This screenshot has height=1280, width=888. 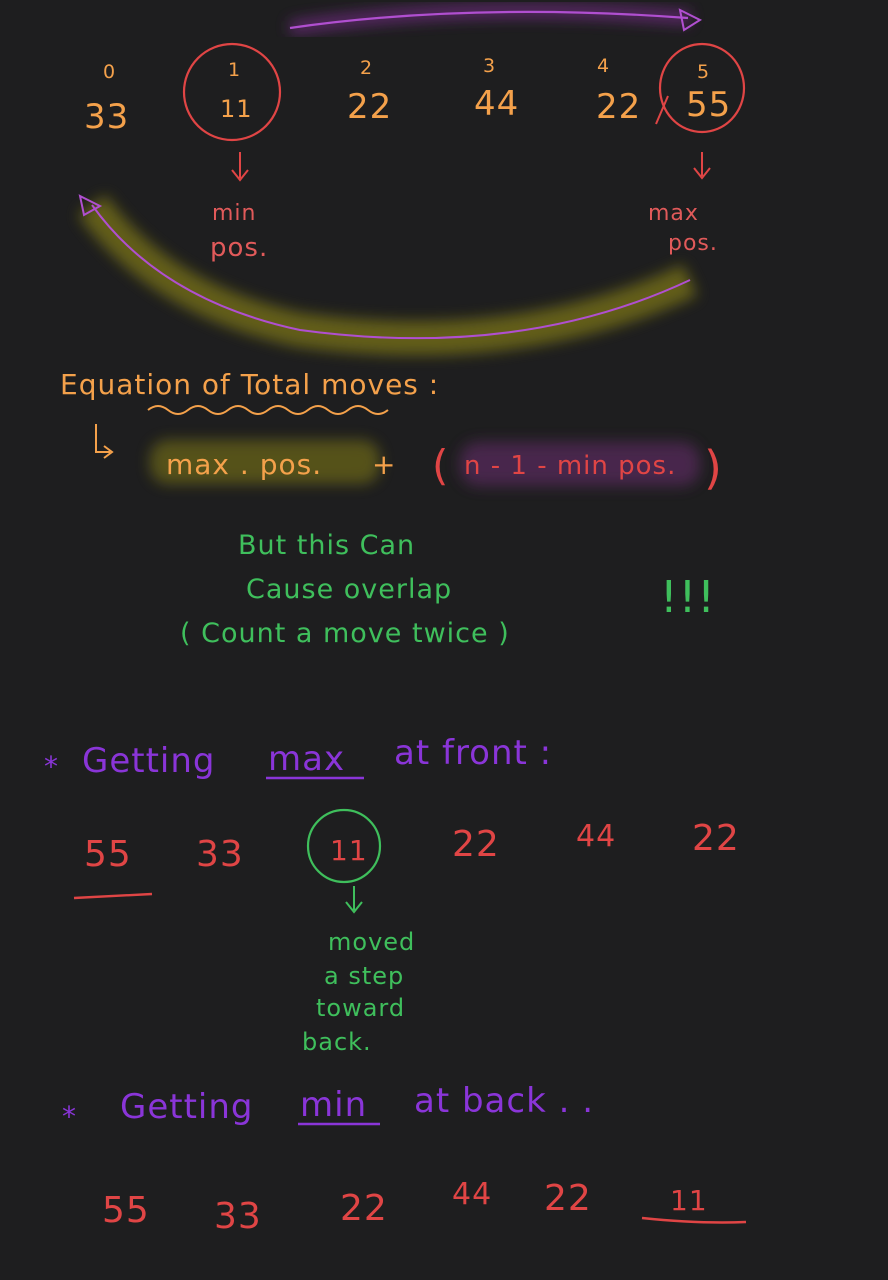 I want to click on back-value-5: 11, so click(x=689, y=1200).